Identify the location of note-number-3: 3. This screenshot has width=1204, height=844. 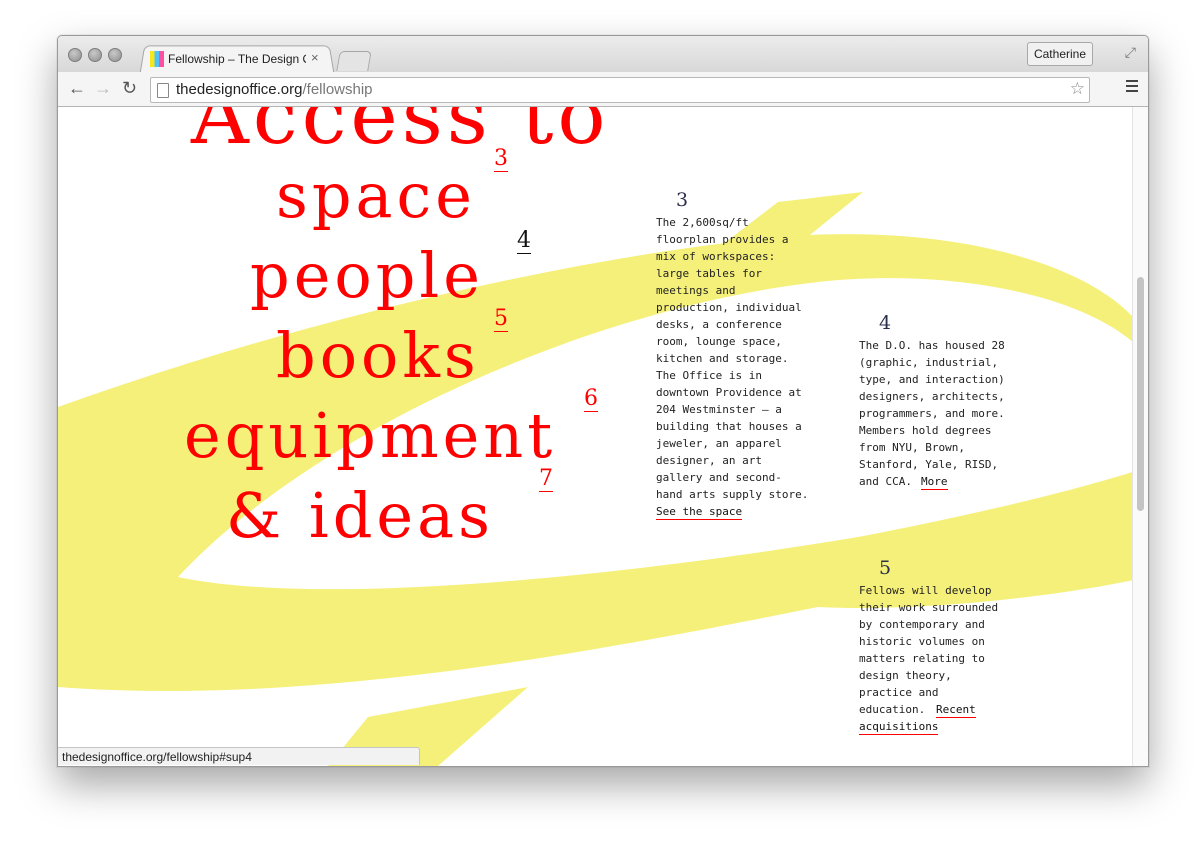
(682, 200).